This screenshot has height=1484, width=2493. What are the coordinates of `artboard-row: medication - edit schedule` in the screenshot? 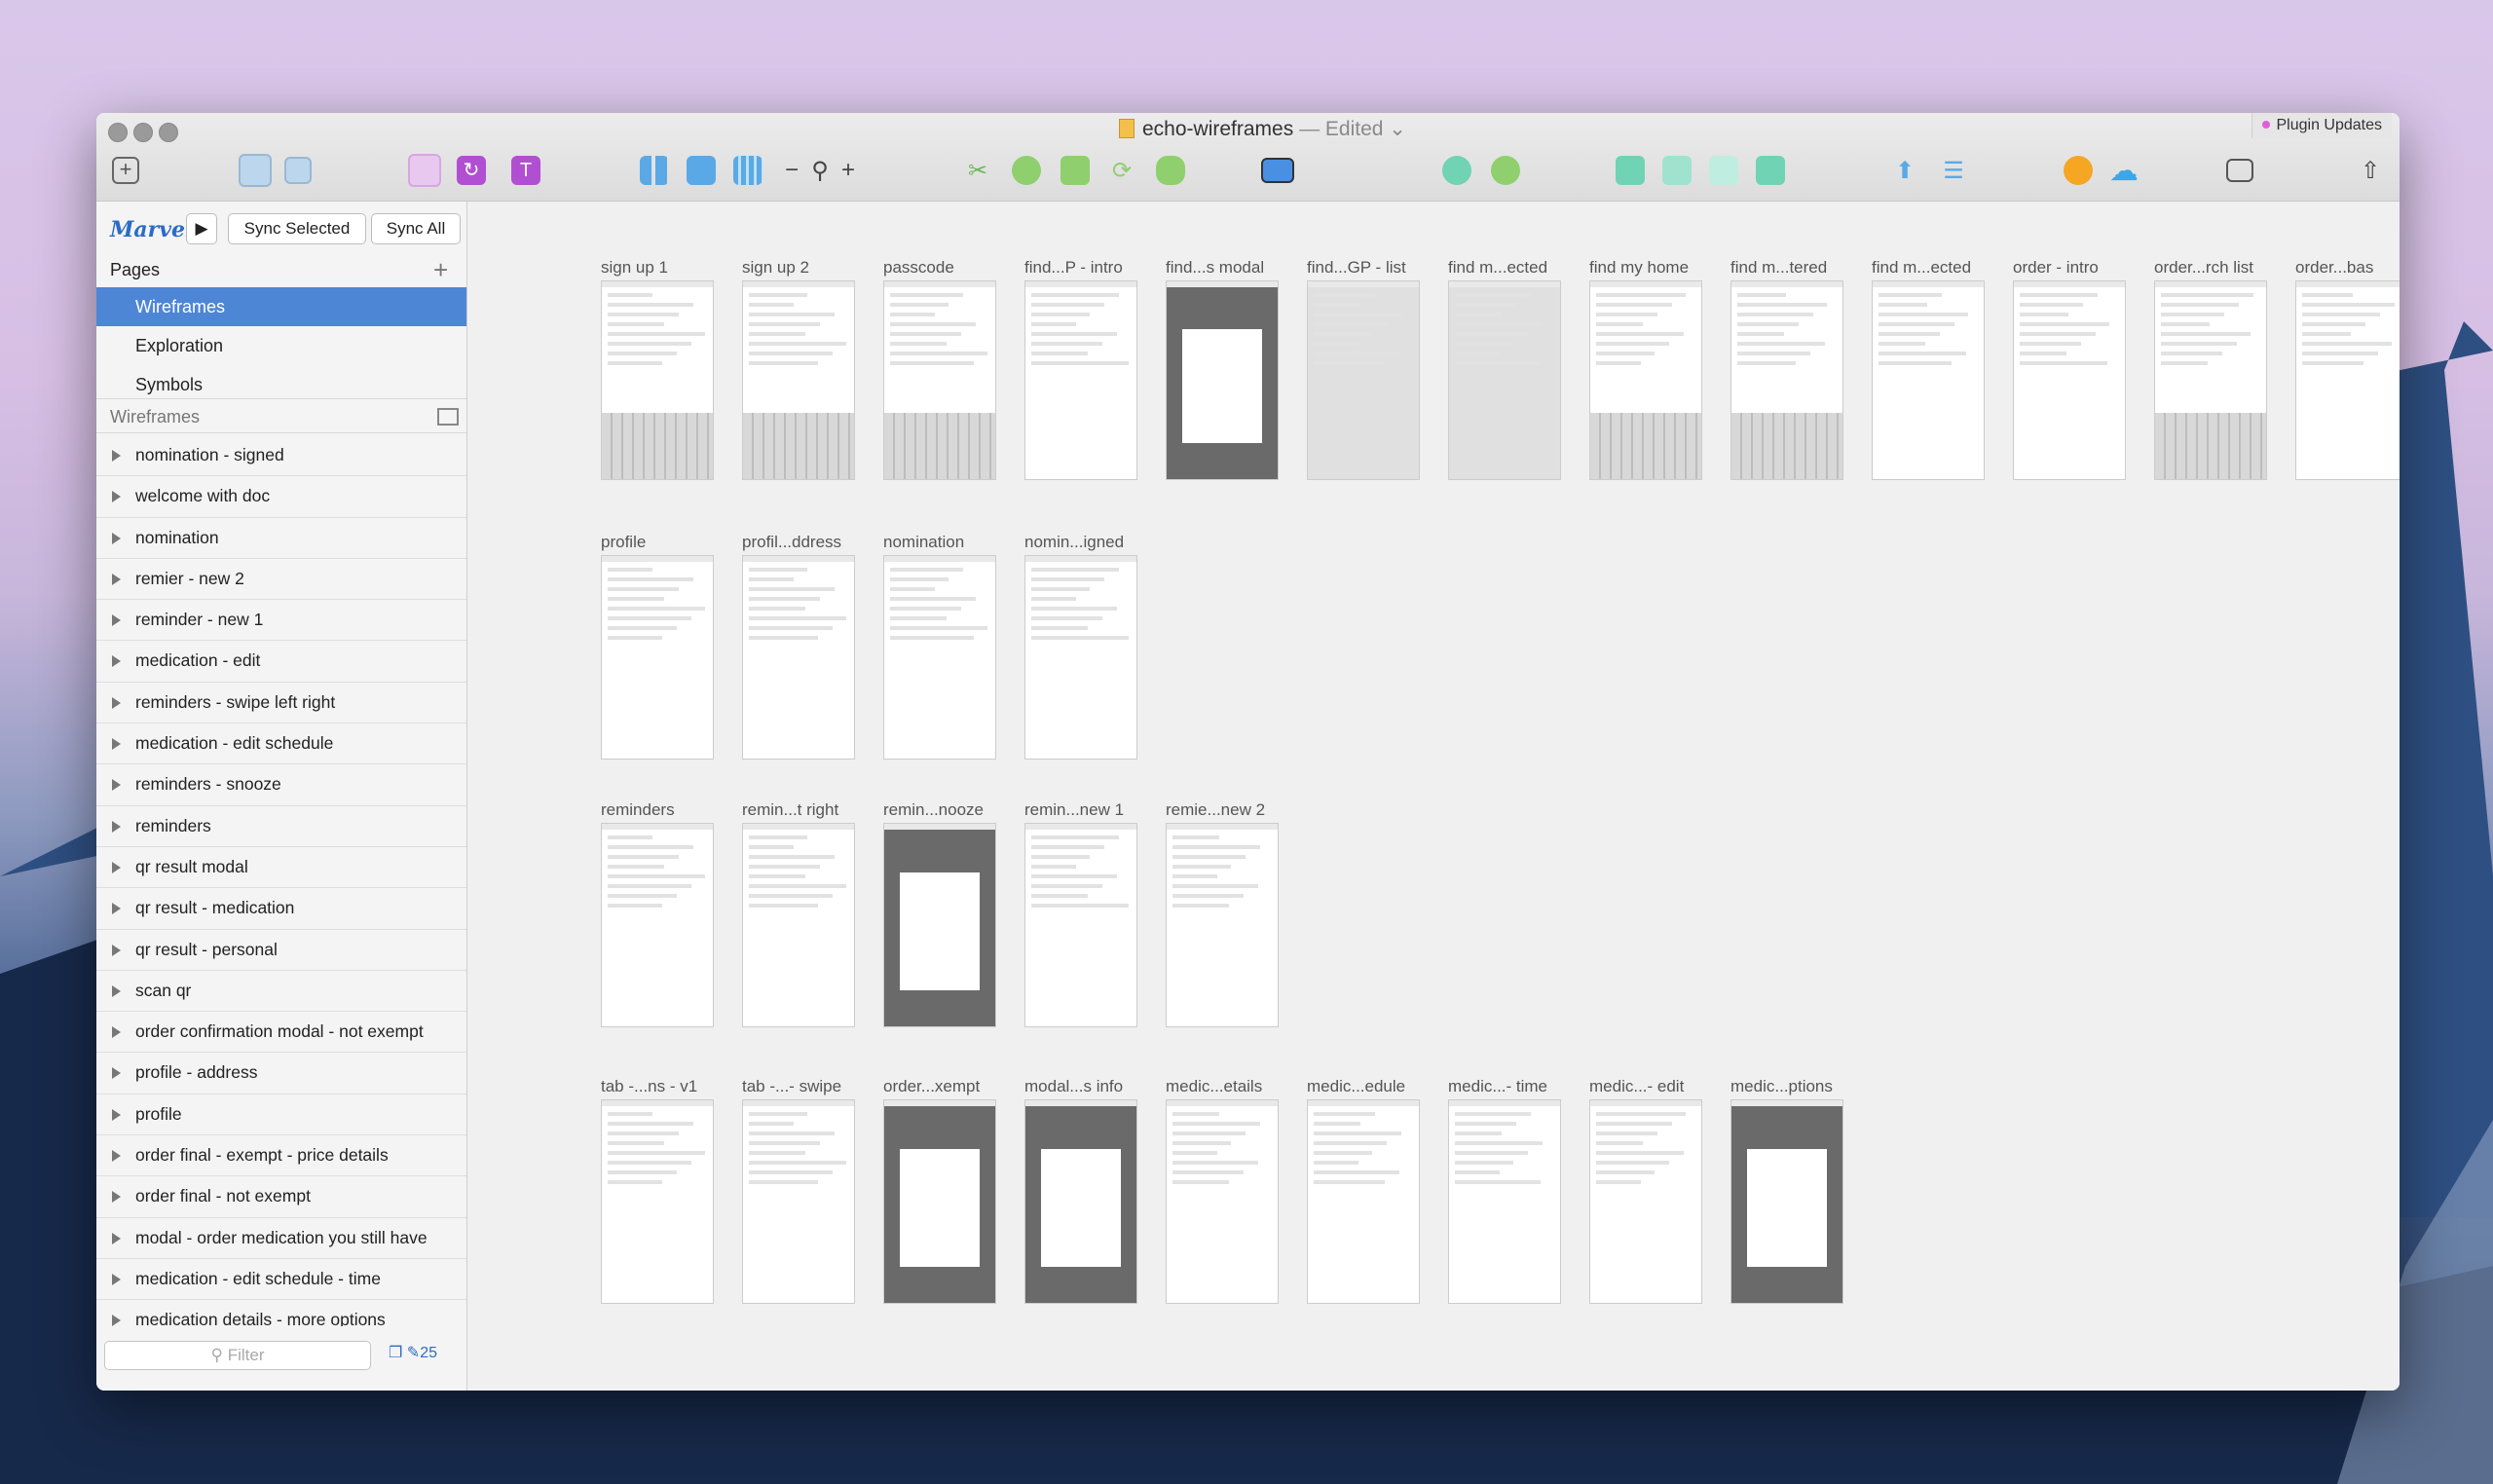 It's located at (281, 744).